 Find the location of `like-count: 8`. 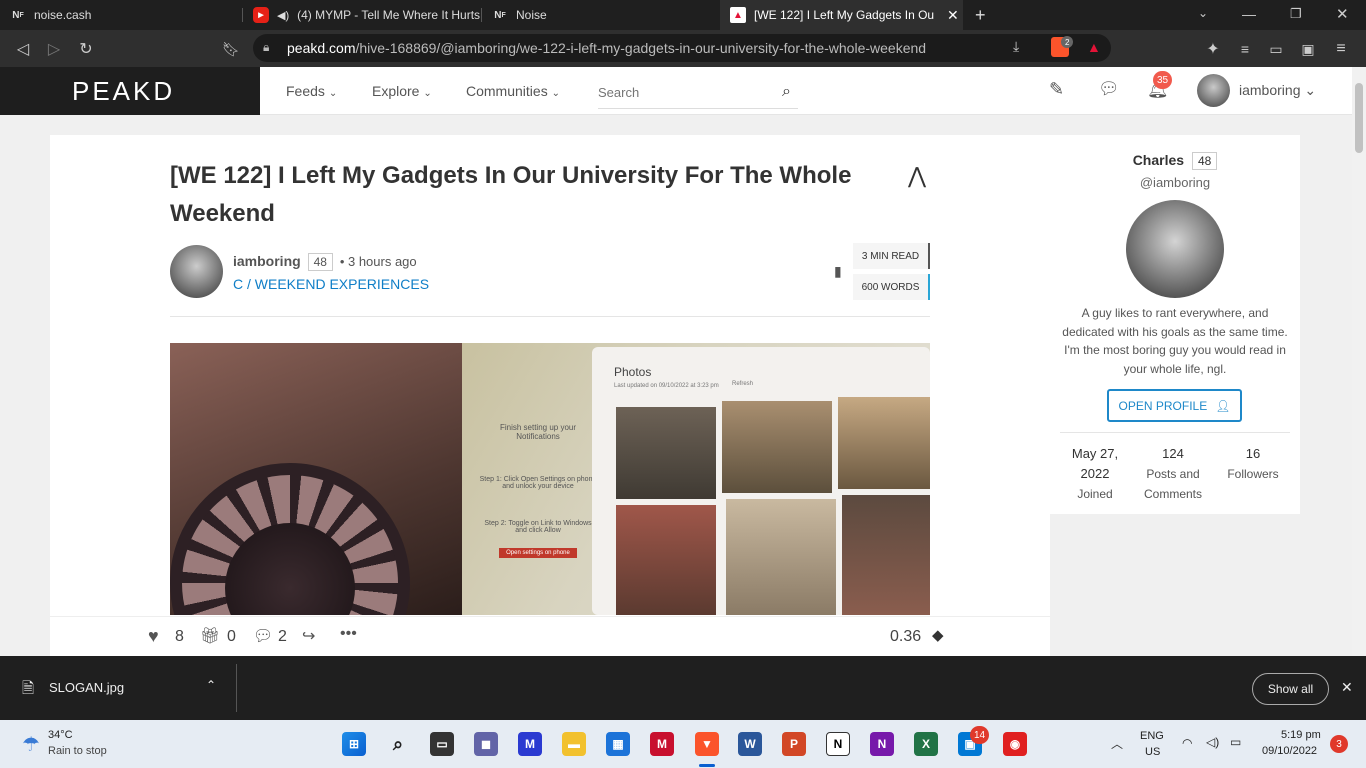

like-count: 8 is located at coordinates (179, 636).